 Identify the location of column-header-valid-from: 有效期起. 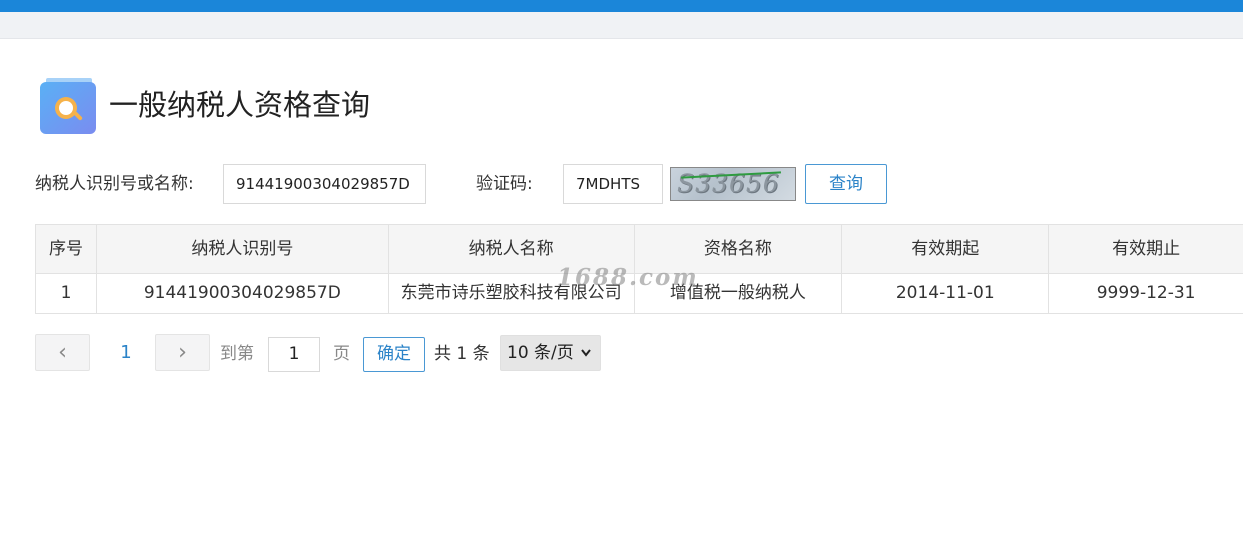
(946, 249).